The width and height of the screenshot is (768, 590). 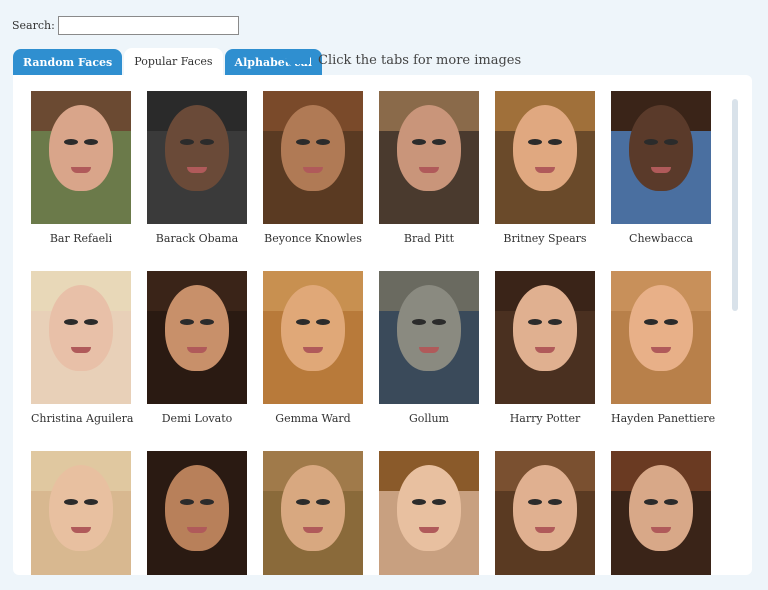 What do you see at coordinates (429, 418) in the screenshot?
I see `face-name: Gollum` at bounding box center [429, 418].